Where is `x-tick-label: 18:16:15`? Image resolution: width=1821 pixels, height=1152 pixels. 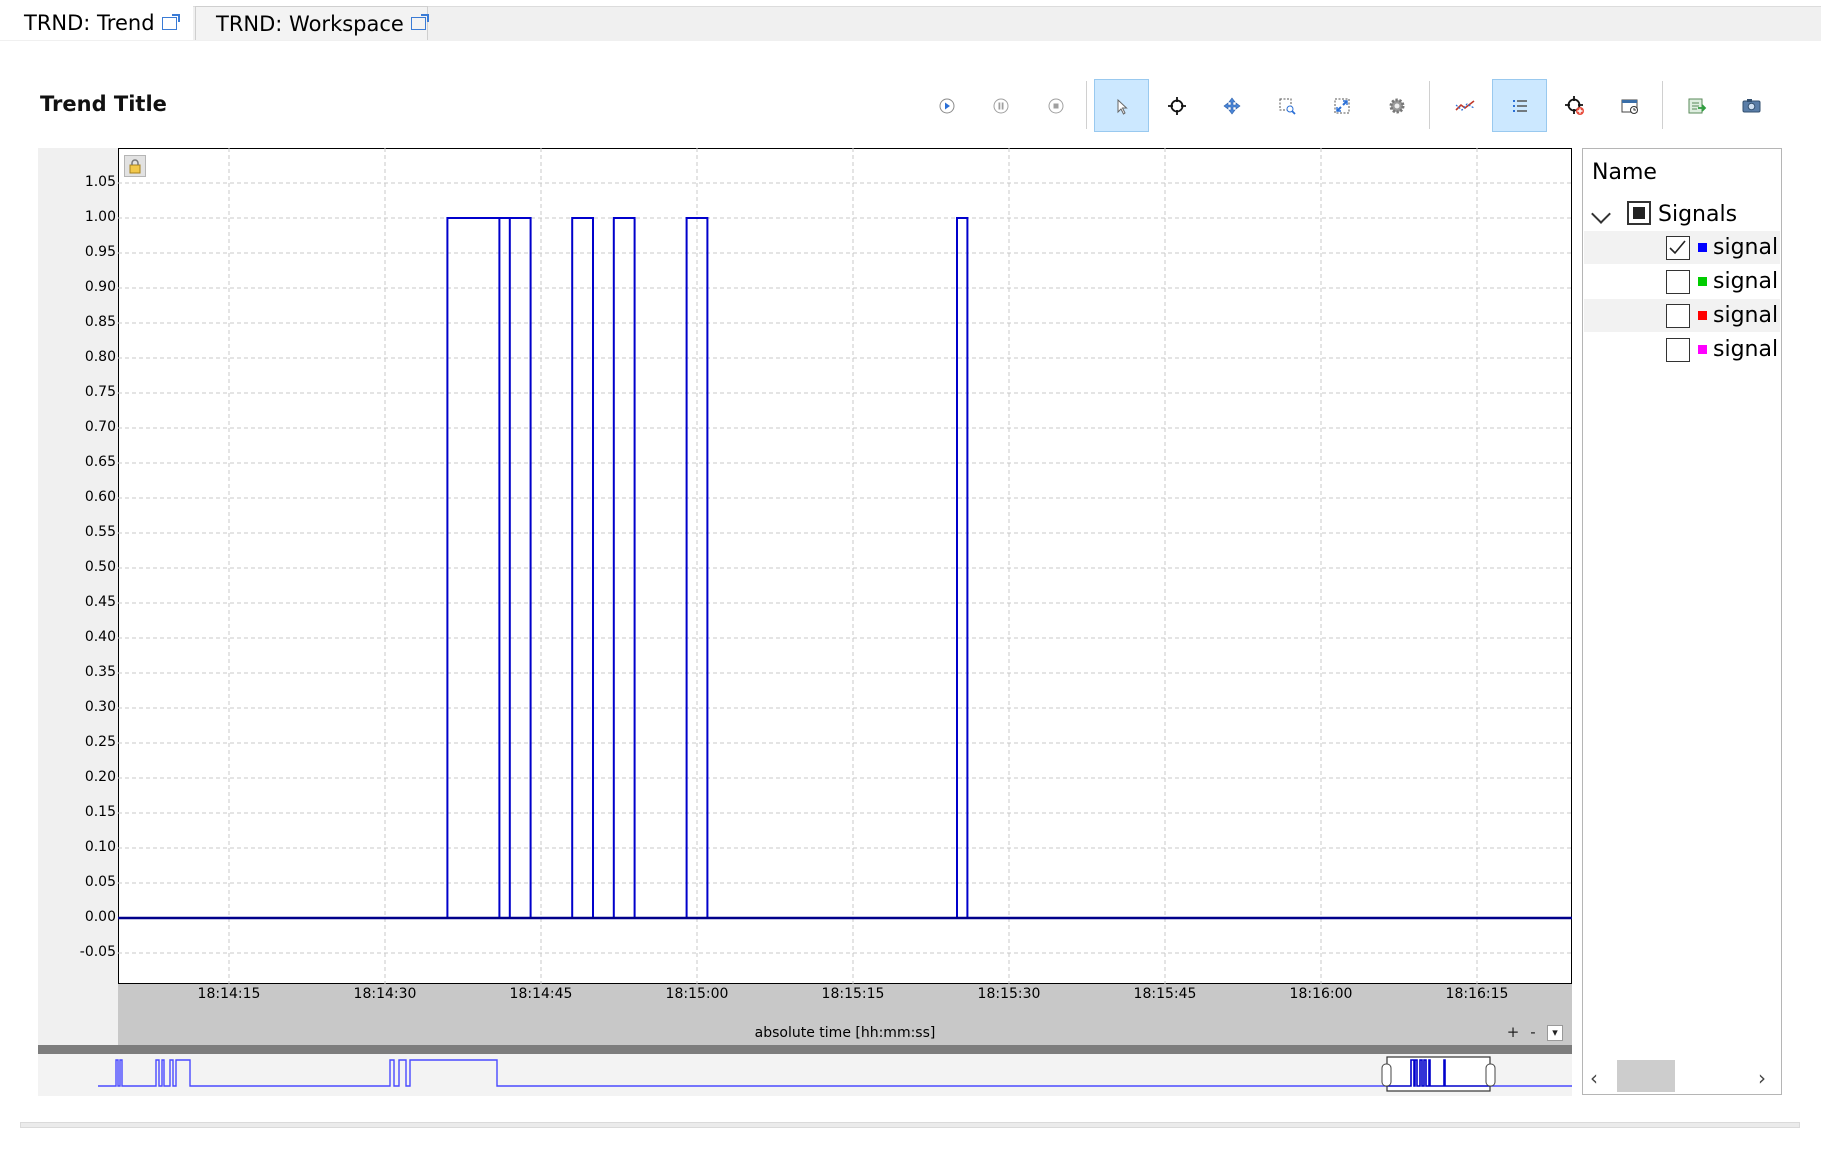
x-tick-label: 18:16:15 is located at coordinates (1477, 994).